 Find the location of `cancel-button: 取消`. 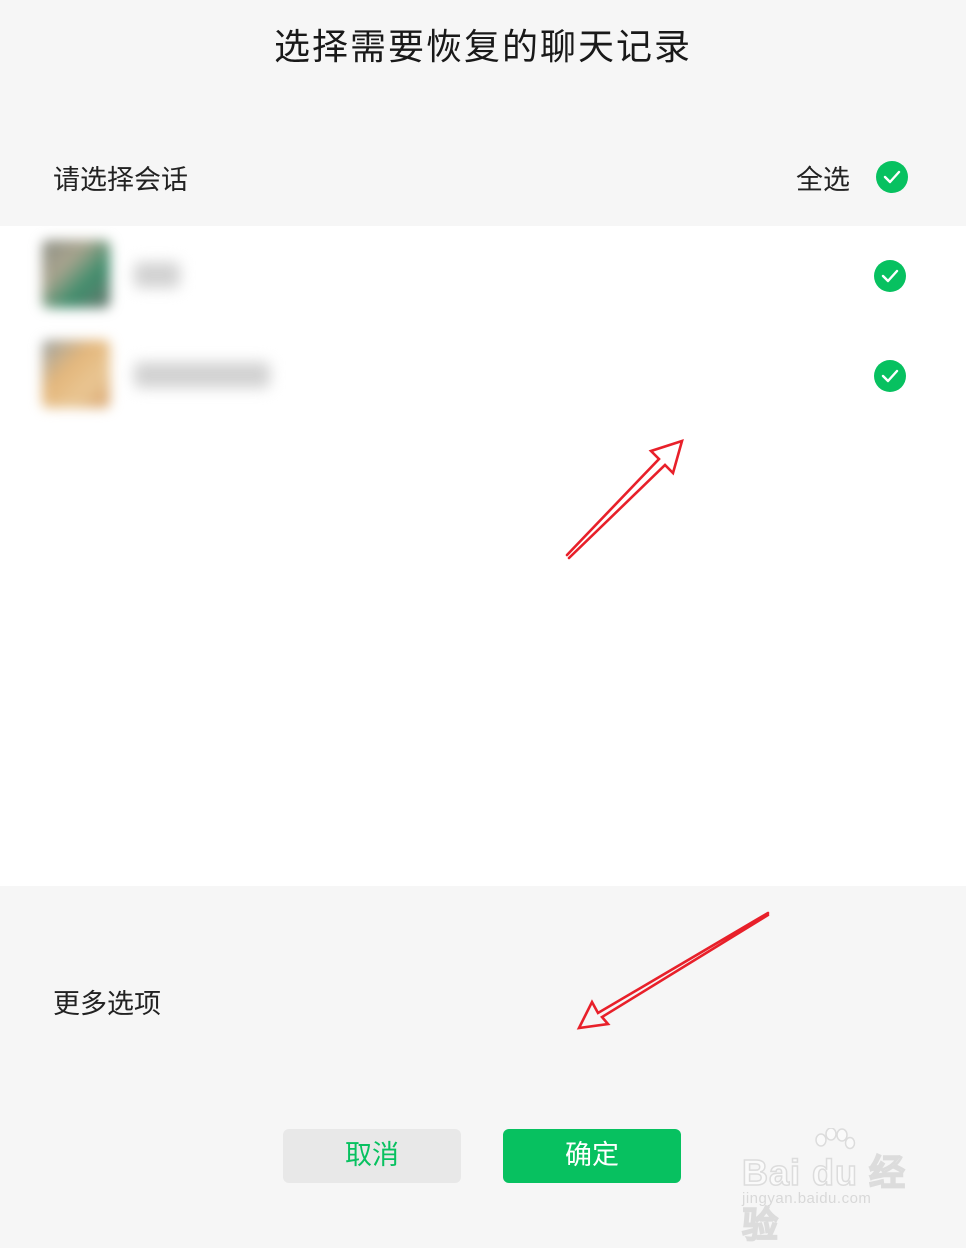

cancel-button: 取消 is located at coordinates (372, 1156).